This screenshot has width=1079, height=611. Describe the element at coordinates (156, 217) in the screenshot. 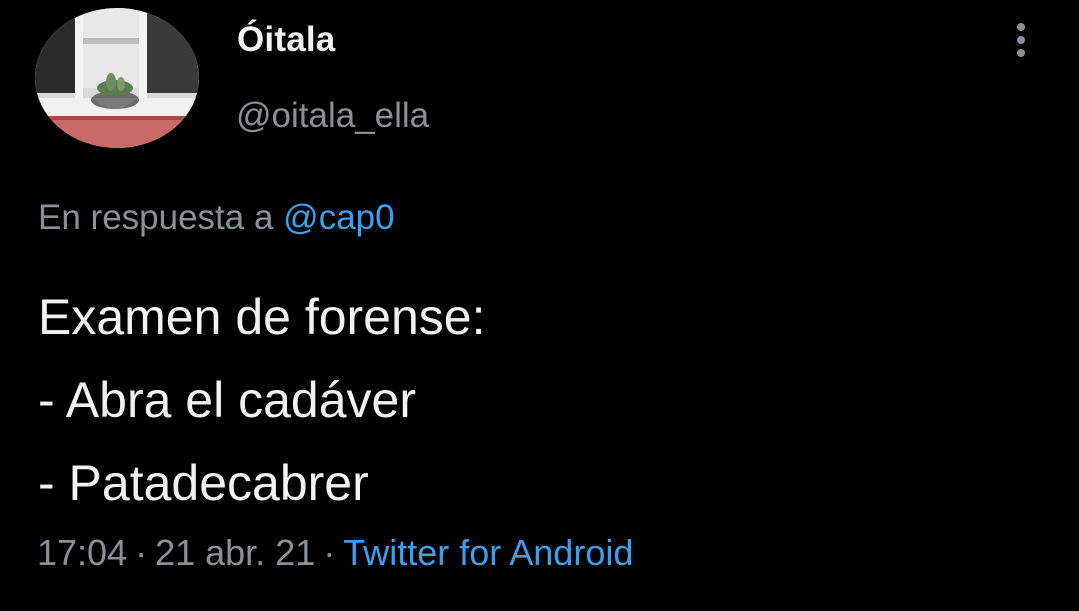

I see `reply-prefix: En respuesta a` at that location.